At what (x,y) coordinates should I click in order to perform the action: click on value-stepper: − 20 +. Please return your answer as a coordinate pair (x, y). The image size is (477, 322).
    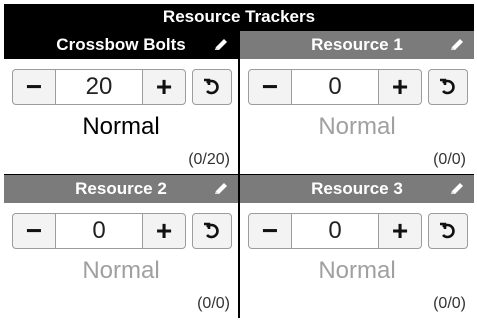
    Looking at the image, I should click on (99, 87).